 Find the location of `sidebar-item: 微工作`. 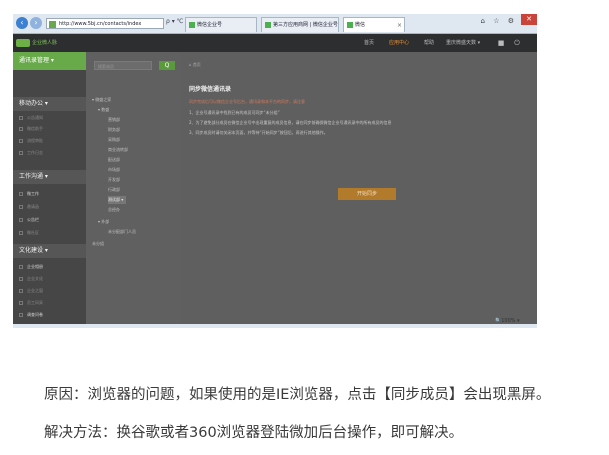

sidebar-item: 微工作 is located at coordinates (29, 194).